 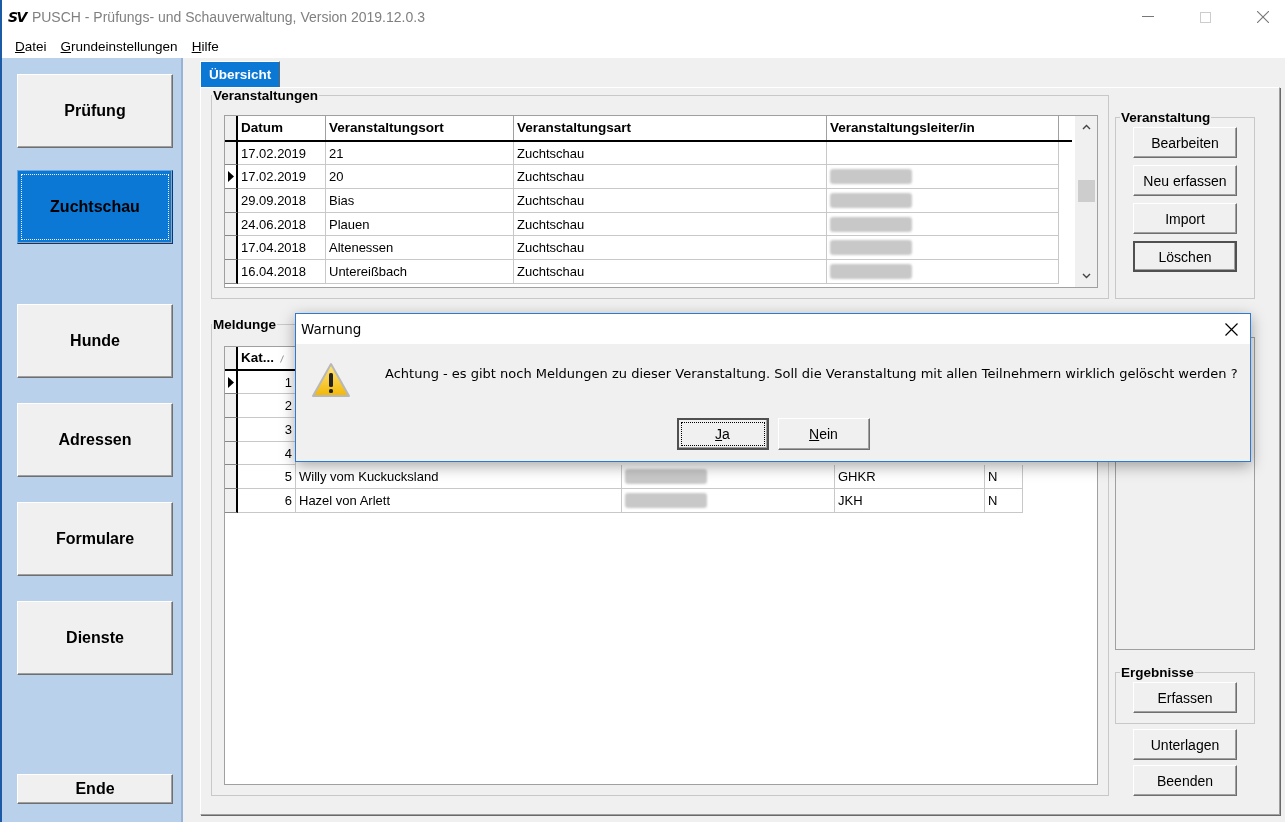 What do you see at coordinates (1231, 329) in the screenshot?
I see `close-icon` at bounding box center [1231, 329].